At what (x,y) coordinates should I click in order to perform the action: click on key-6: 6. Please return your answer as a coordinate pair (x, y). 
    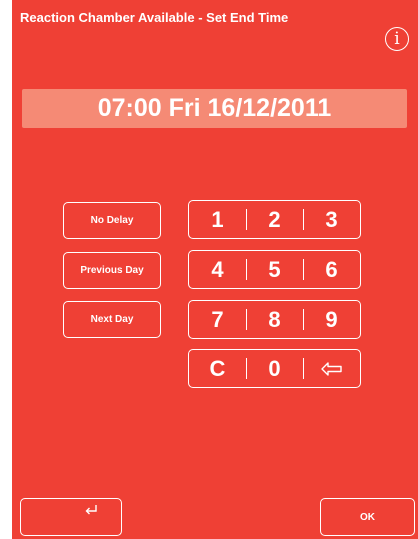
    Looking at the image, I should click on (331, 269).